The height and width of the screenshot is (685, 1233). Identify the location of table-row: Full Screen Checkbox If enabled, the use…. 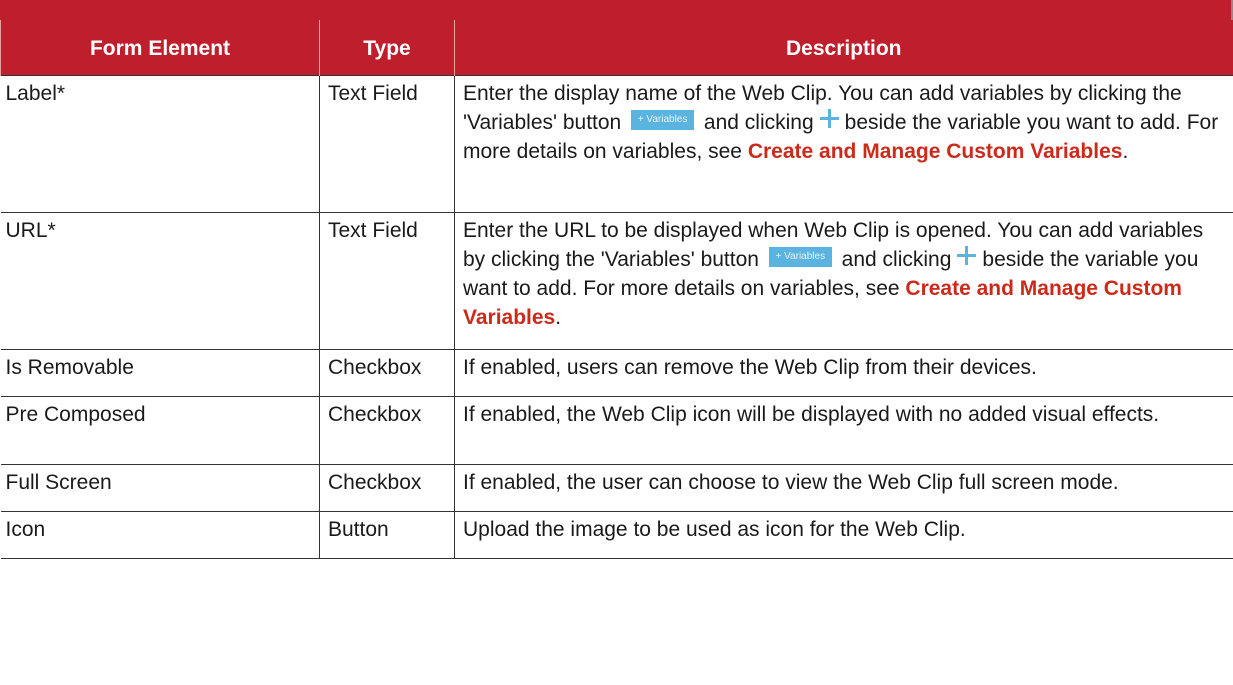
(616, 487).